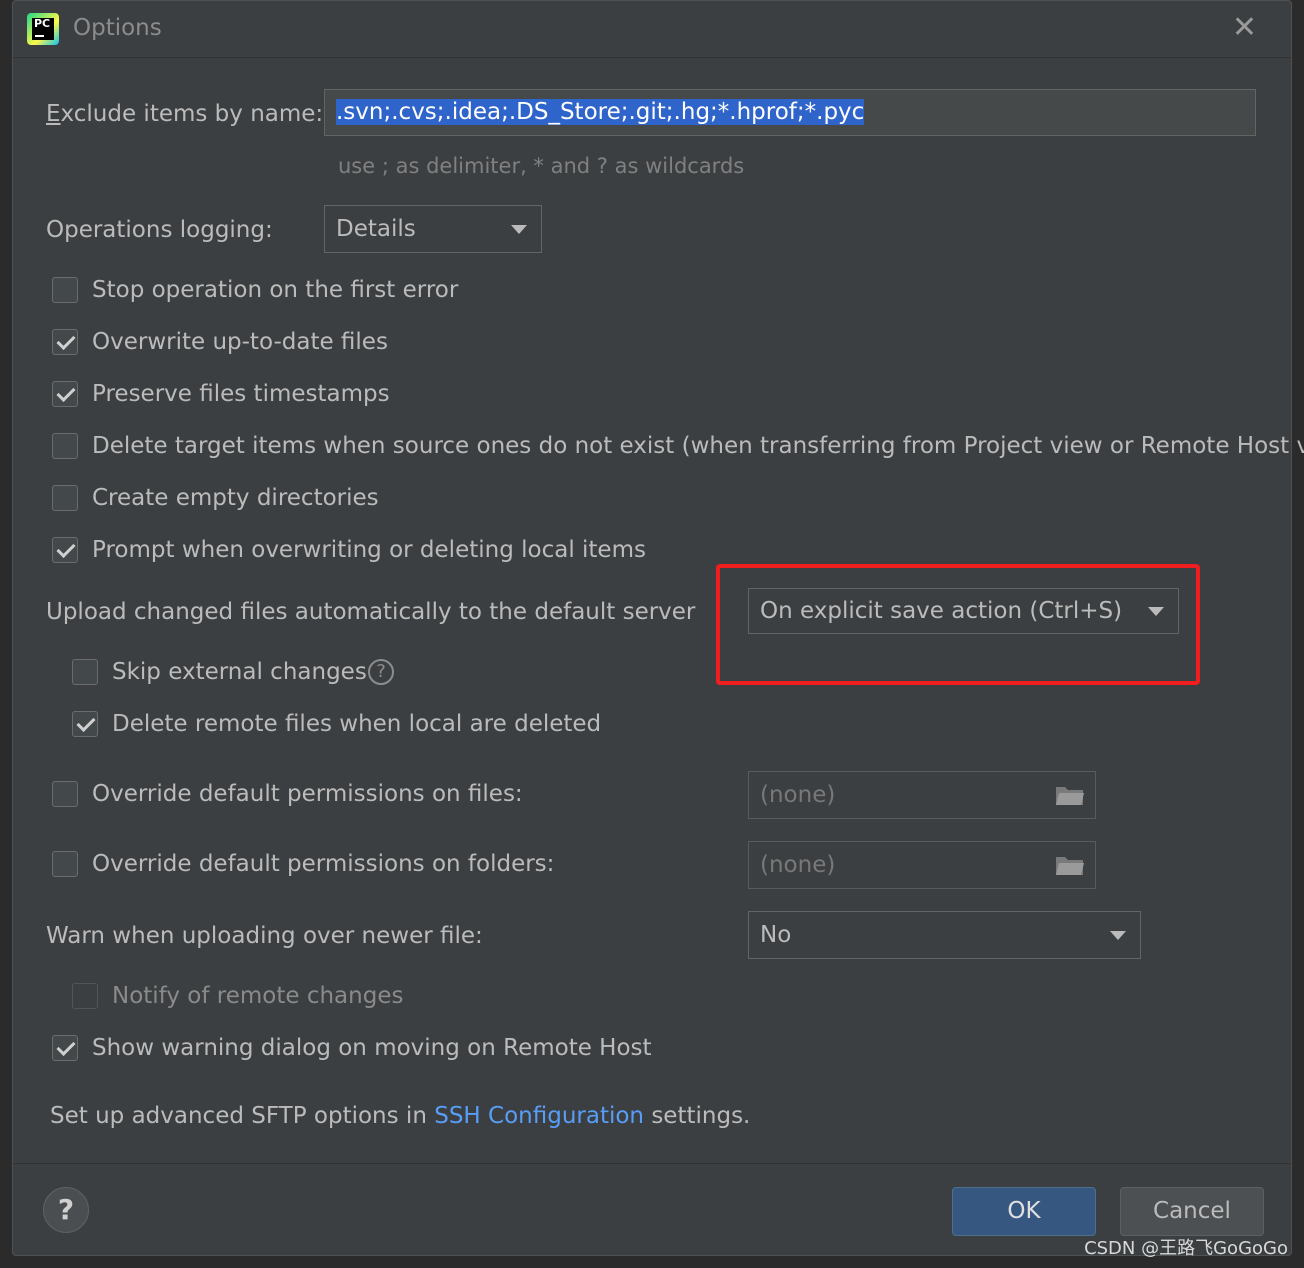  Describe the element at coordinates (65, 1048) in the screenshot. I see `show-warning-checkbox` at that location.